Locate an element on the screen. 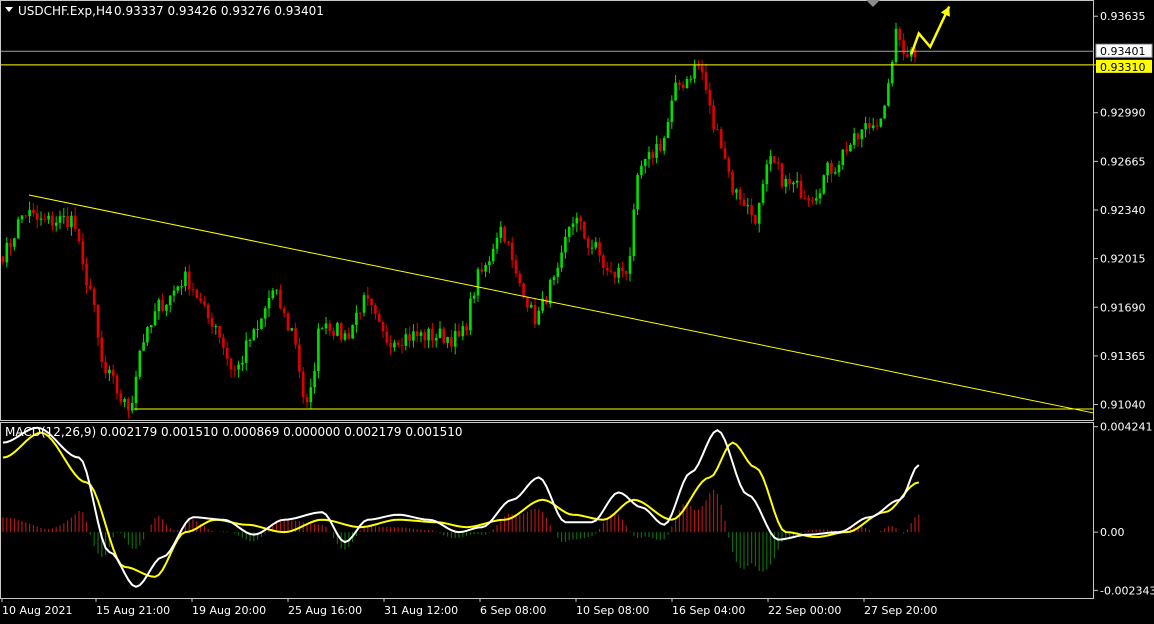 Image resolution: width=1154 pixels, height=624 pixels. price-axis-label: 0.92665 is located at coordinates (1123, 161).